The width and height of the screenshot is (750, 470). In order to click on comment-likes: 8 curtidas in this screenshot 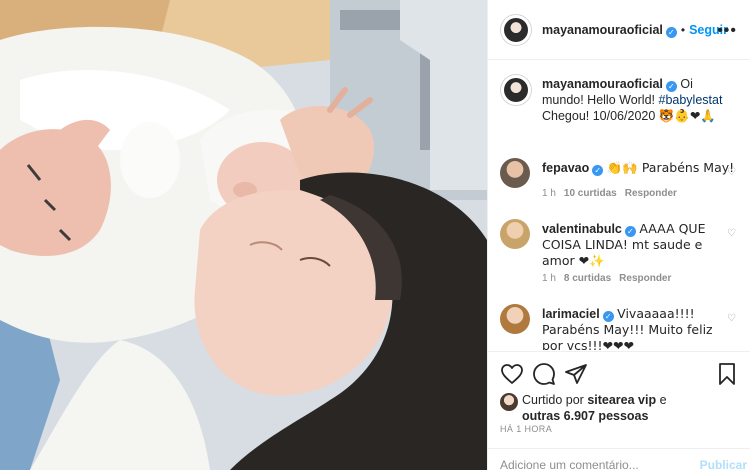, I will do `click(587, 278)`.